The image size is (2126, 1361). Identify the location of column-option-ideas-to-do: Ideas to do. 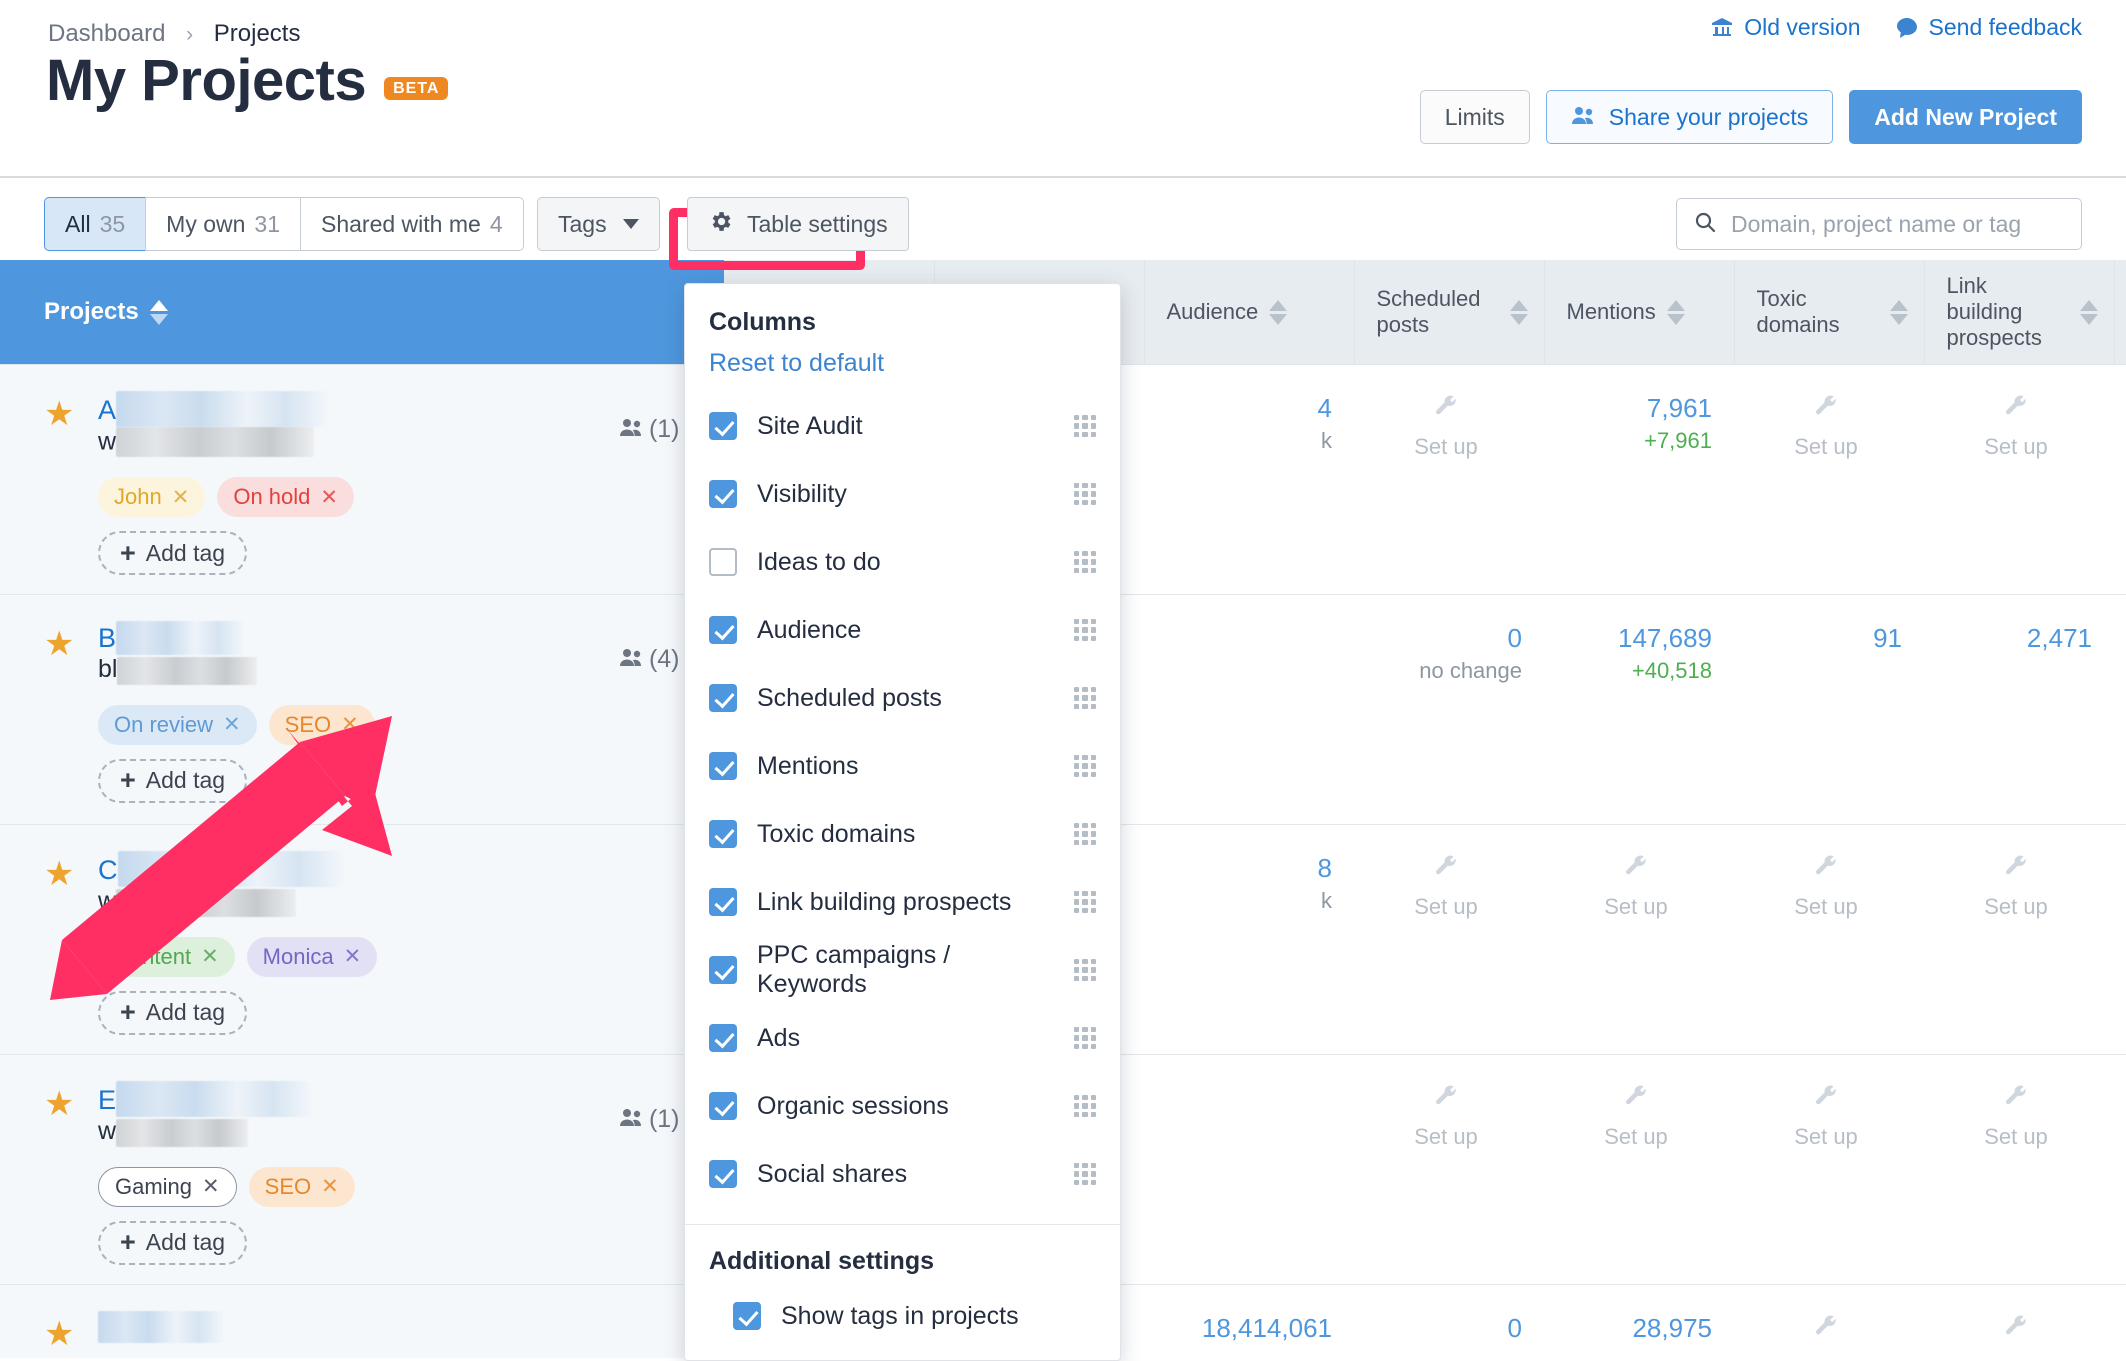
(902, 562).